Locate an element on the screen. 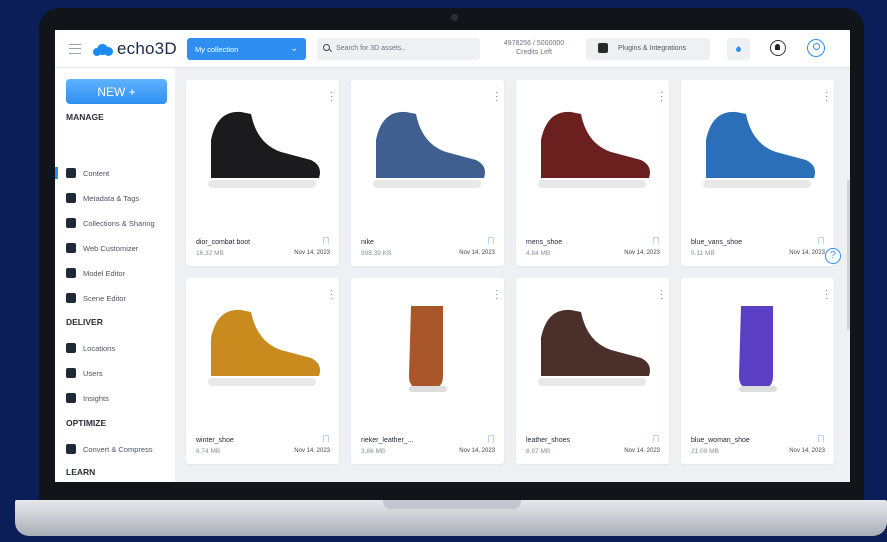  asset-card: ... leather_shoes 8.97 MB Nov 14, 2023 is located at coordinates (592, 371).